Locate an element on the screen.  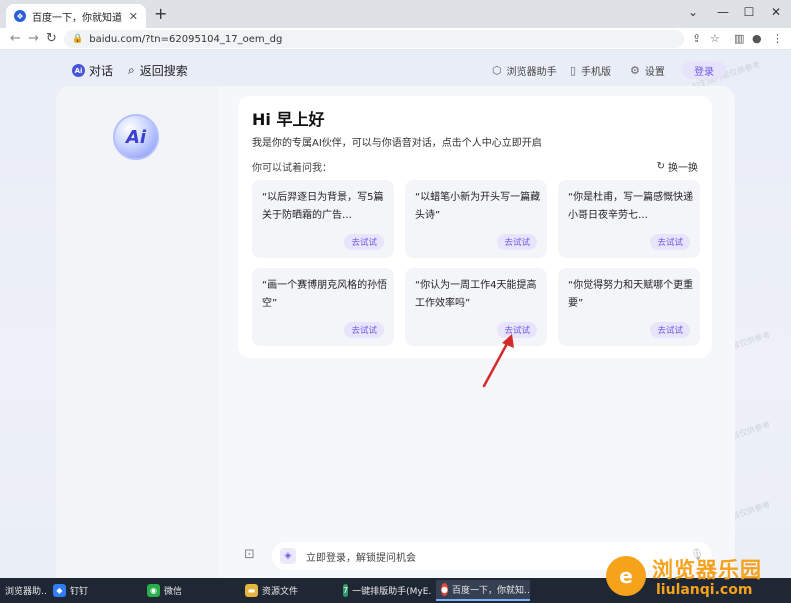
suggestion-card: “你是杜甫，写一篇感慨快递小哥日夜辛劳七… 去试试 is located at coordinates (629, 219).